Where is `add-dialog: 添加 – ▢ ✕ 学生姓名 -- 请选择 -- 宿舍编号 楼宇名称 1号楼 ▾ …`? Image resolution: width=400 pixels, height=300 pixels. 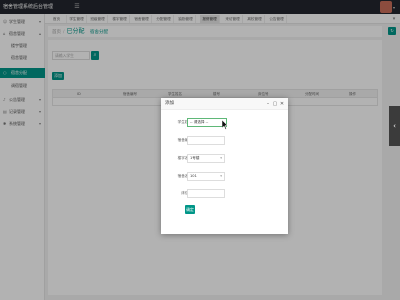 add-dialog: 添加 – ▢ ✕ 学生姓名 -- 请选择 -- 宿舍编号 楼宇名称 1号楼 ▾ … is located at coordinates (224, 166).